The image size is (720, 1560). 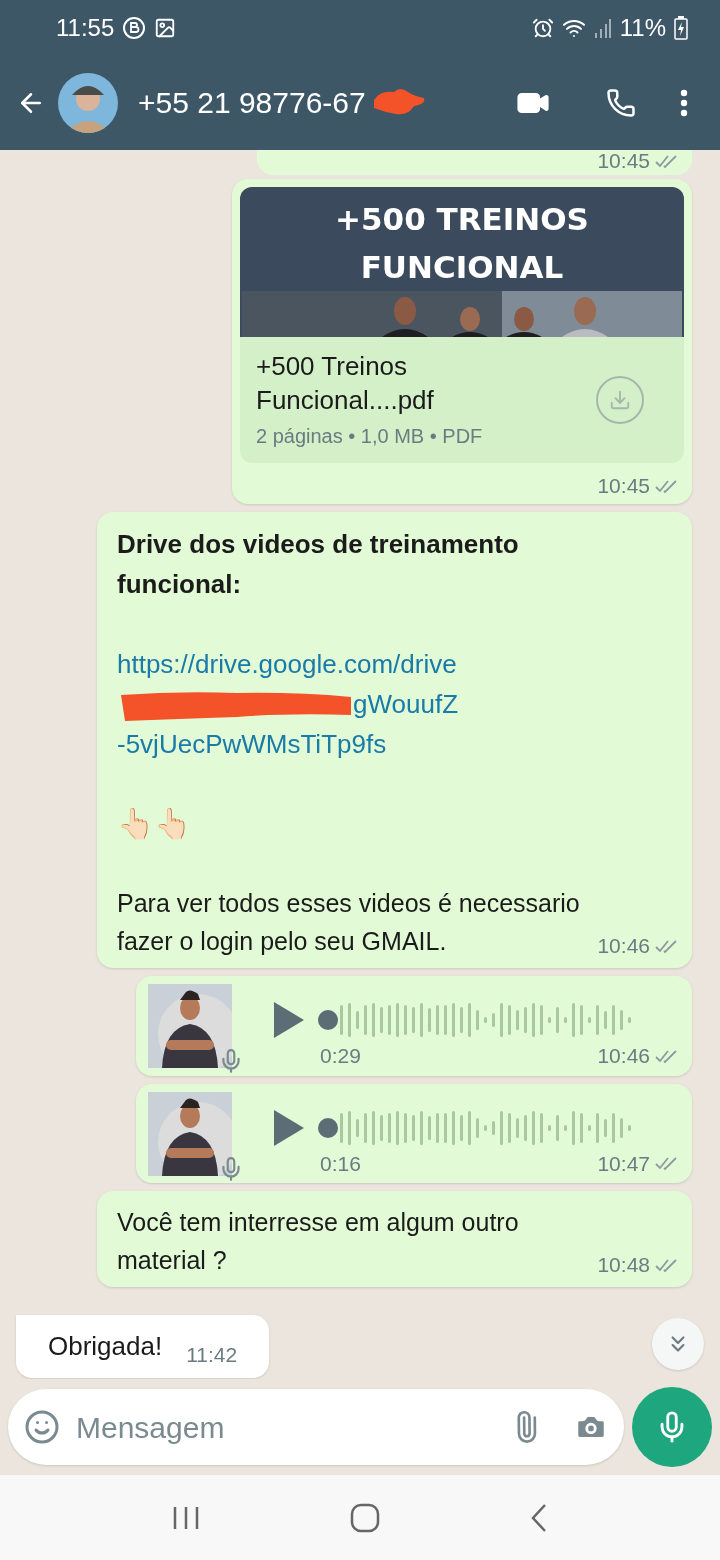 What do you see at coordinates (345, 383) in the screenshot?
I see `file-name: +500 Treinos Funcional....pdf` at bounding box center [345, 383].